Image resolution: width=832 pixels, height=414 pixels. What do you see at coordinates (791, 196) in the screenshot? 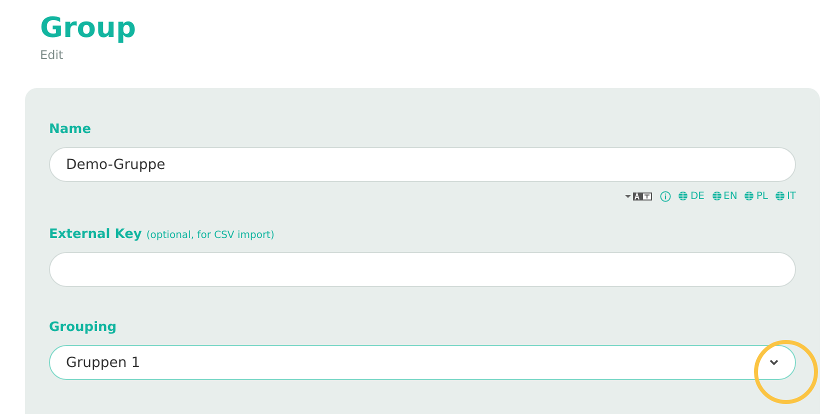
I see `language-link: IT` at bounding box center [791, 196].